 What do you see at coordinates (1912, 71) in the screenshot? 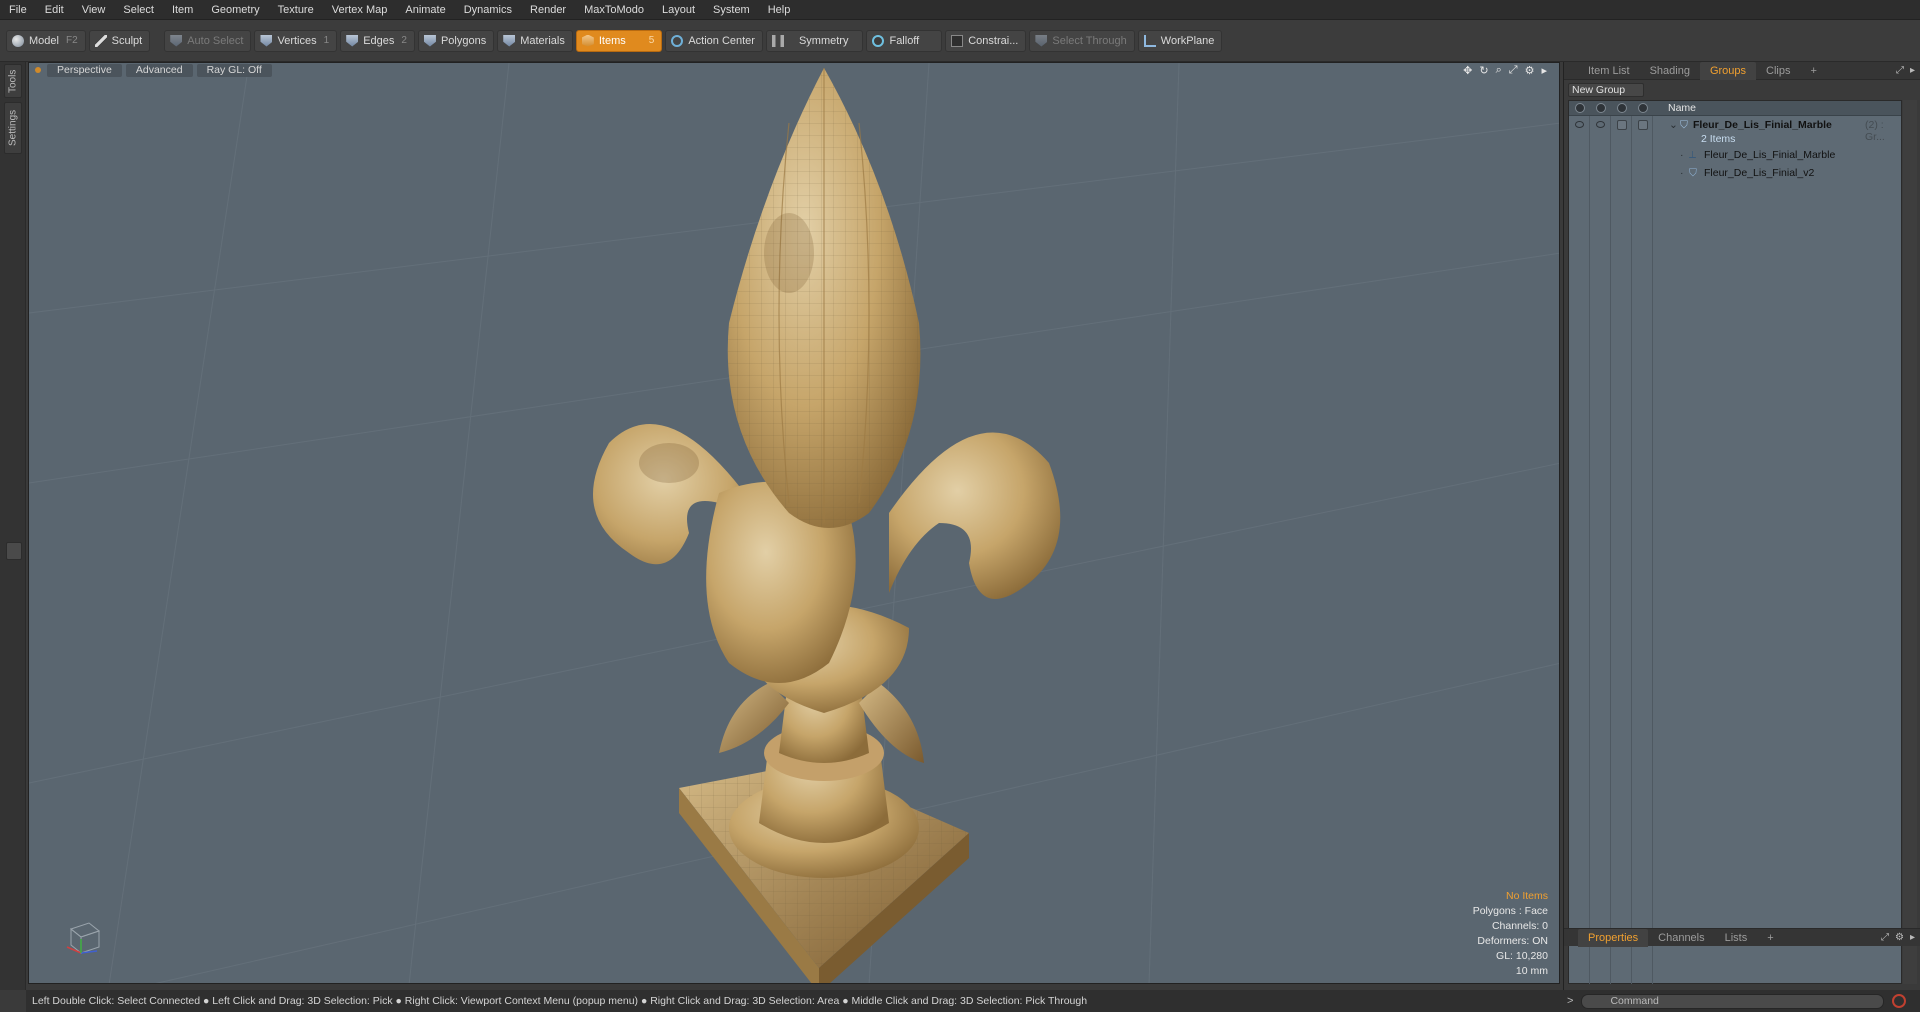
I see `panel-arrow-icon: ▸` at bounding box center [1912, 71].